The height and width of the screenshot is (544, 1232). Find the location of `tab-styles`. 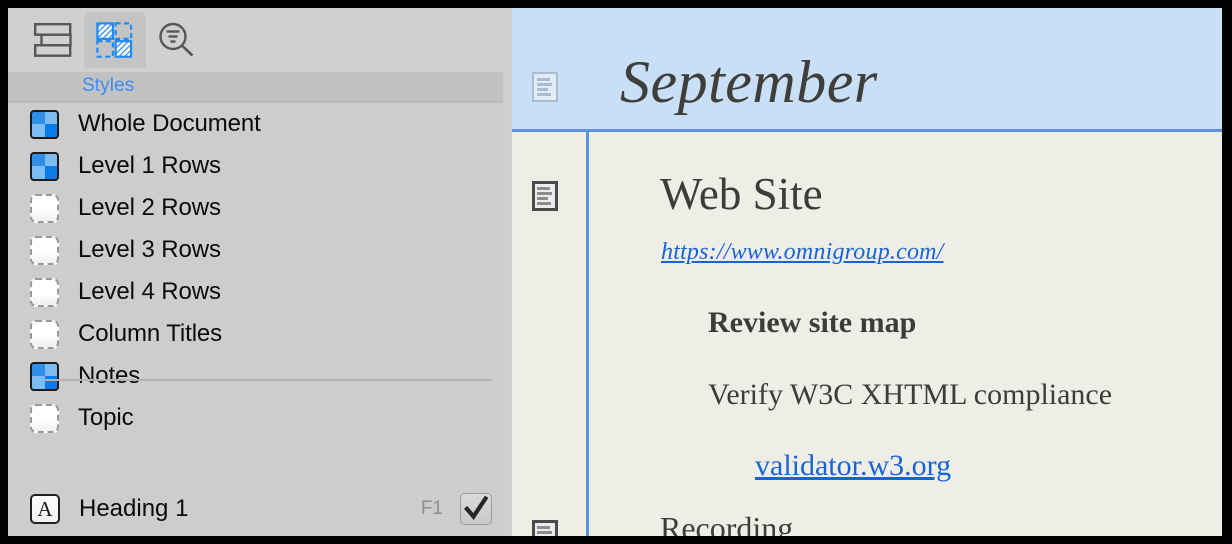

tab-styles is located at coordinates (115, 40).